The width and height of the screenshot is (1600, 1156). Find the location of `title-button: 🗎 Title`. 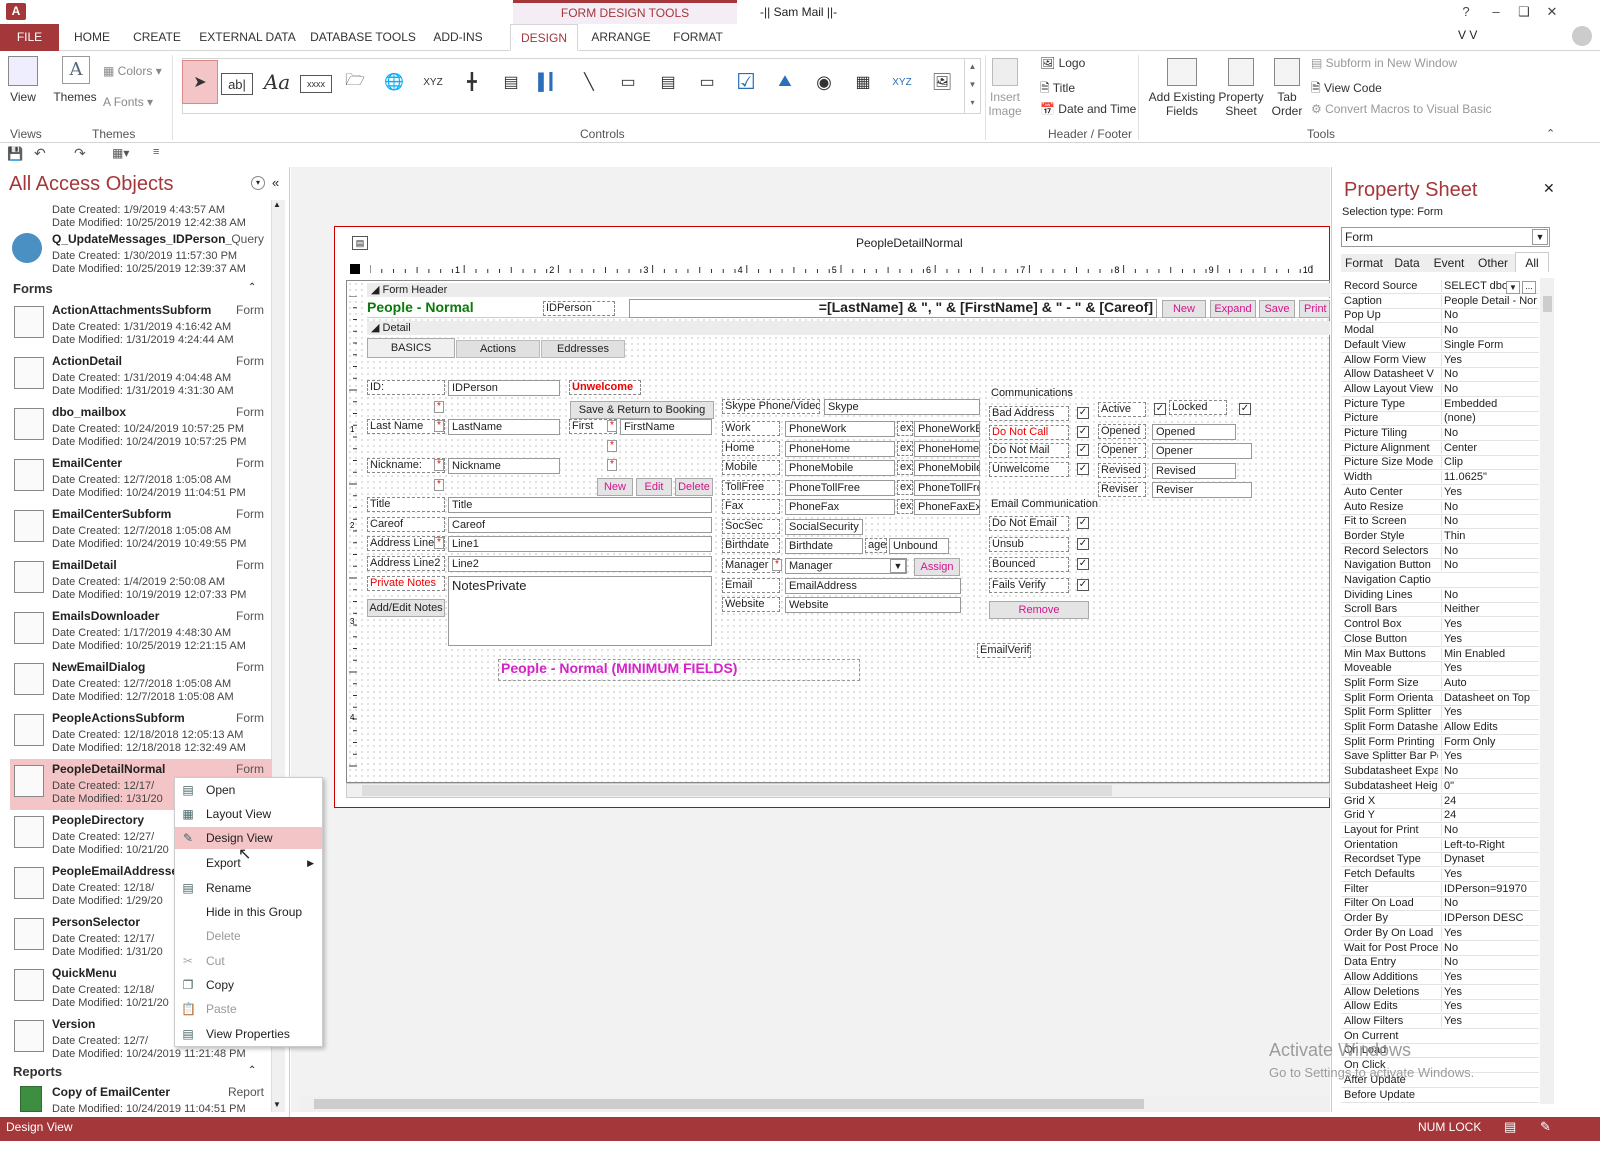

title-button: 🗎 Title is located at coordinates (1057, 89).